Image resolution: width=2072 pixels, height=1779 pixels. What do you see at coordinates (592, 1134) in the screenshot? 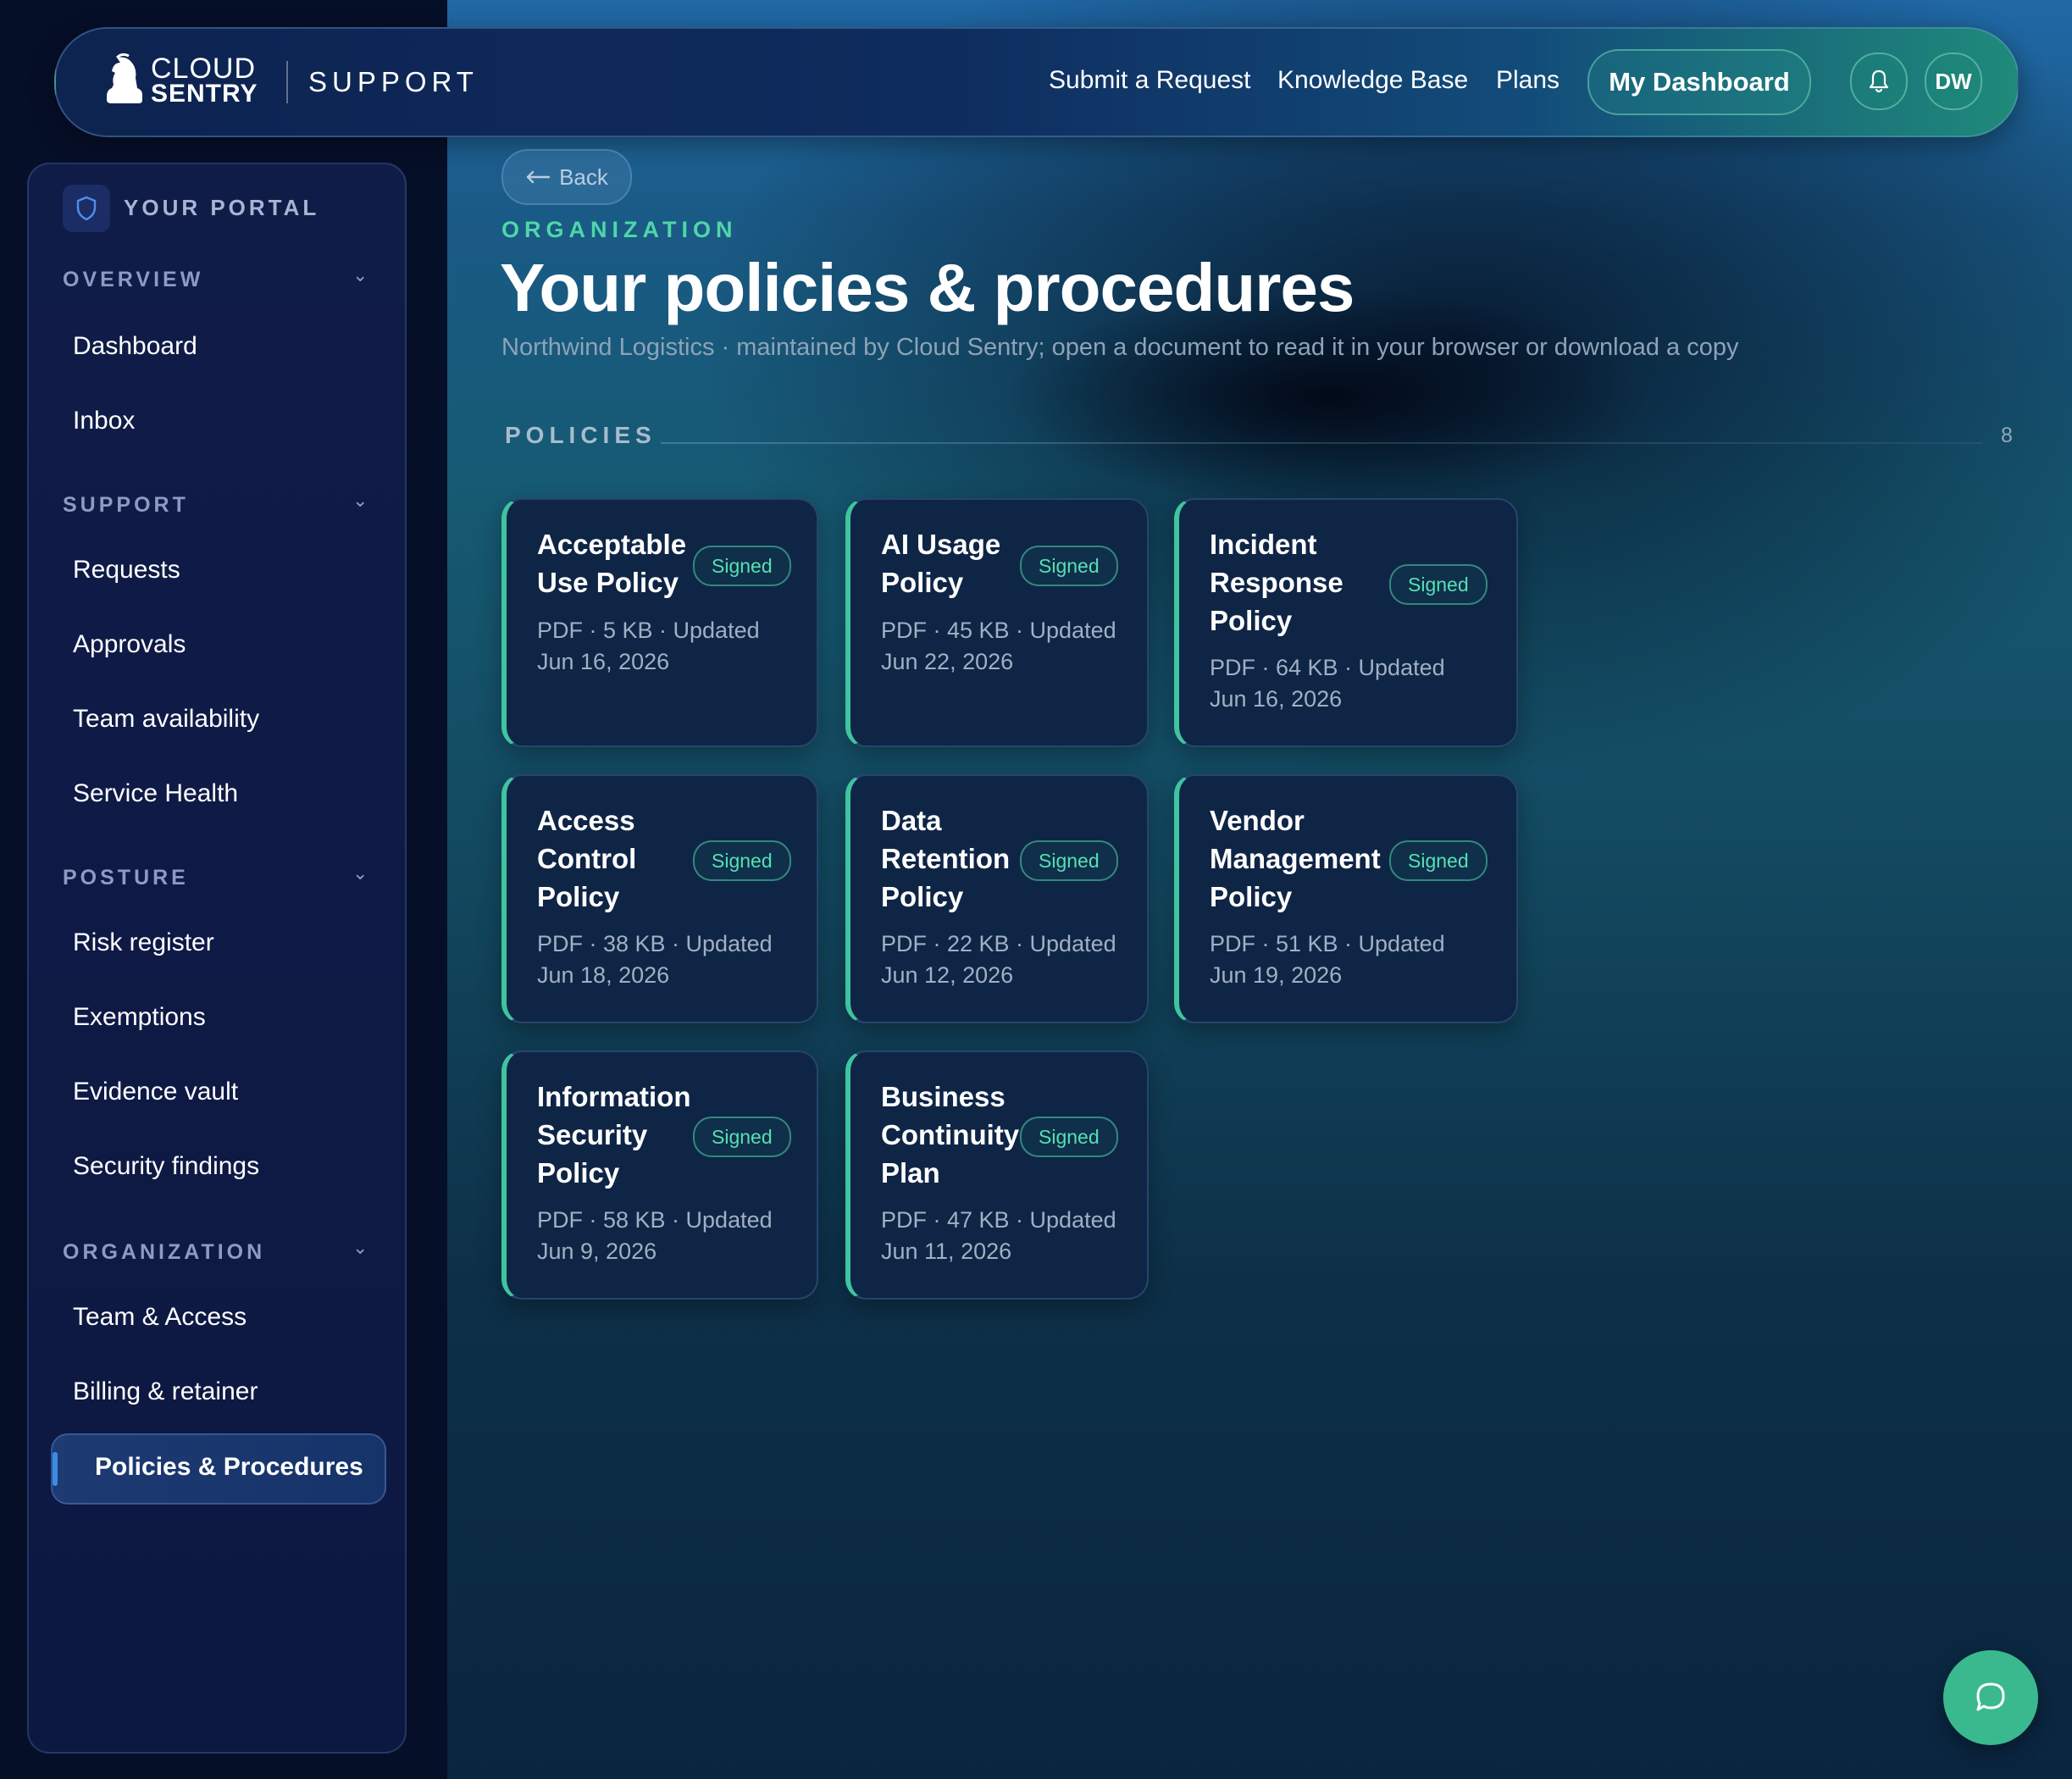
I see `policy-title-line: Security` at bounding box center [592, 1134].